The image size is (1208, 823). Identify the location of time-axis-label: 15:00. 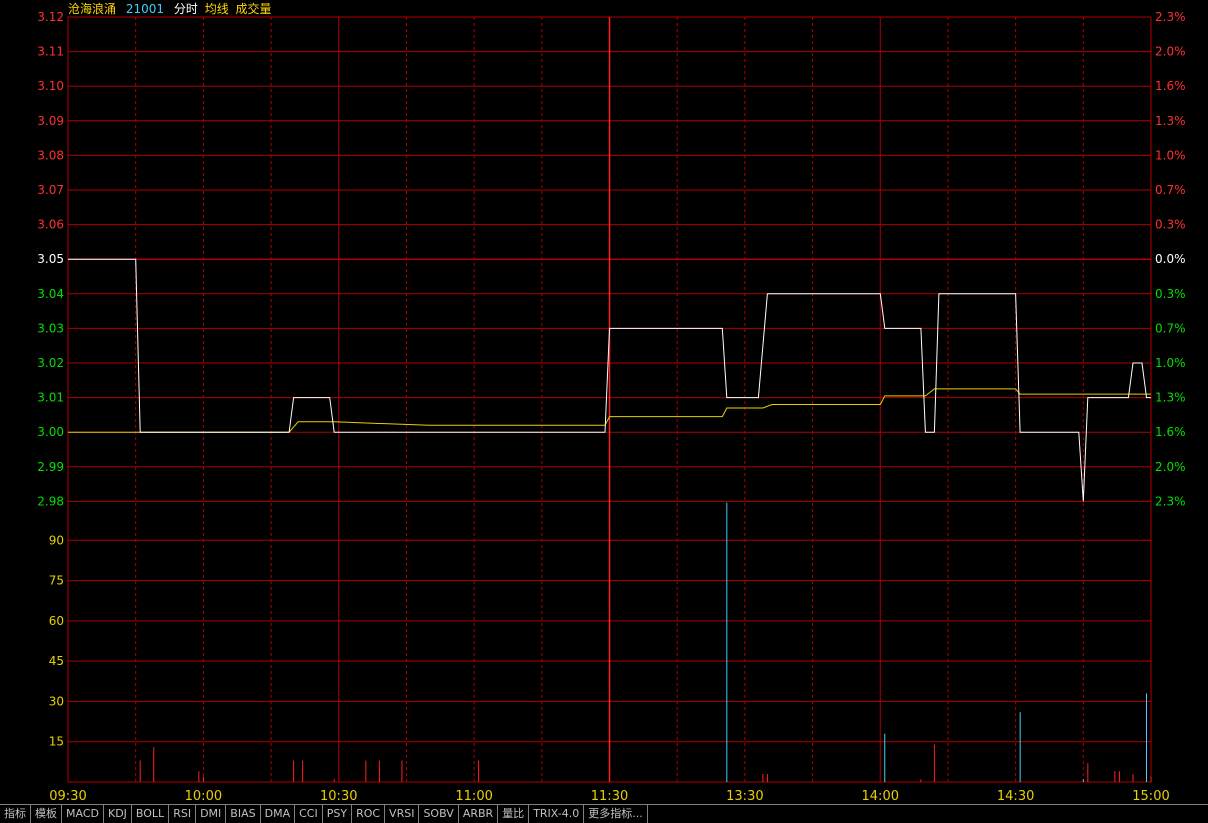
(1150, 796).